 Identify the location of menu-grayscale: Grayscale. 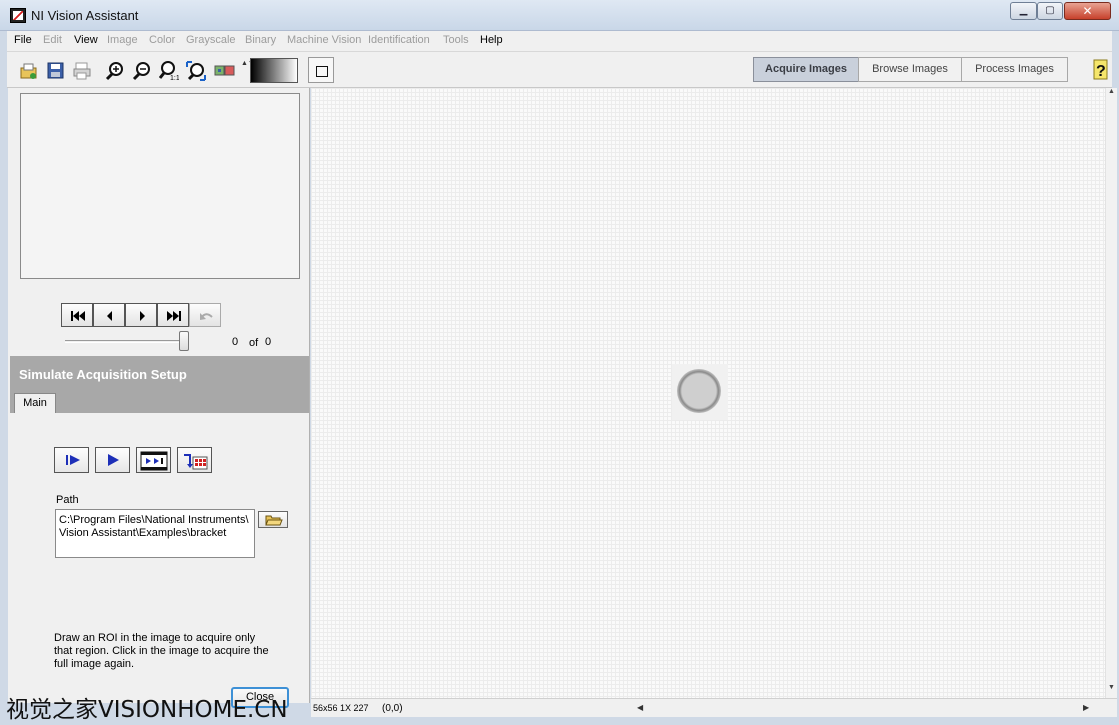
(211, 40).